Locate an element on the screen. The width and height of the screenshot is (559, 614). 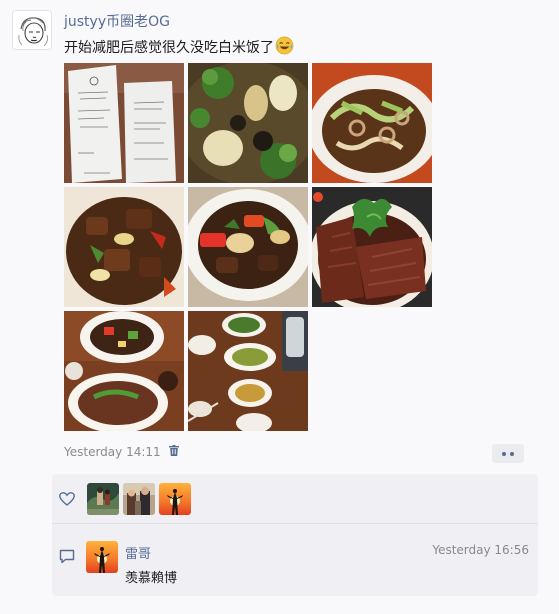
delete-trash-icon is located at coordinates (173, 452).